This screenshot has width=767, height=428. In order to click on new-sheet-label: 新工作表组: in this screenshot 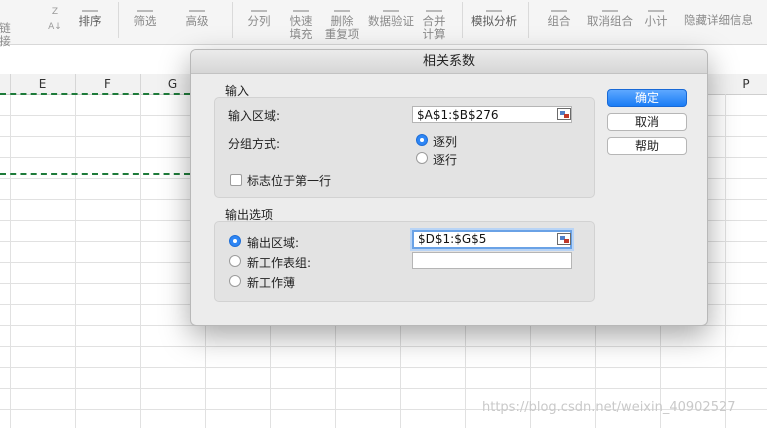, I will do `click(279, 262)`.